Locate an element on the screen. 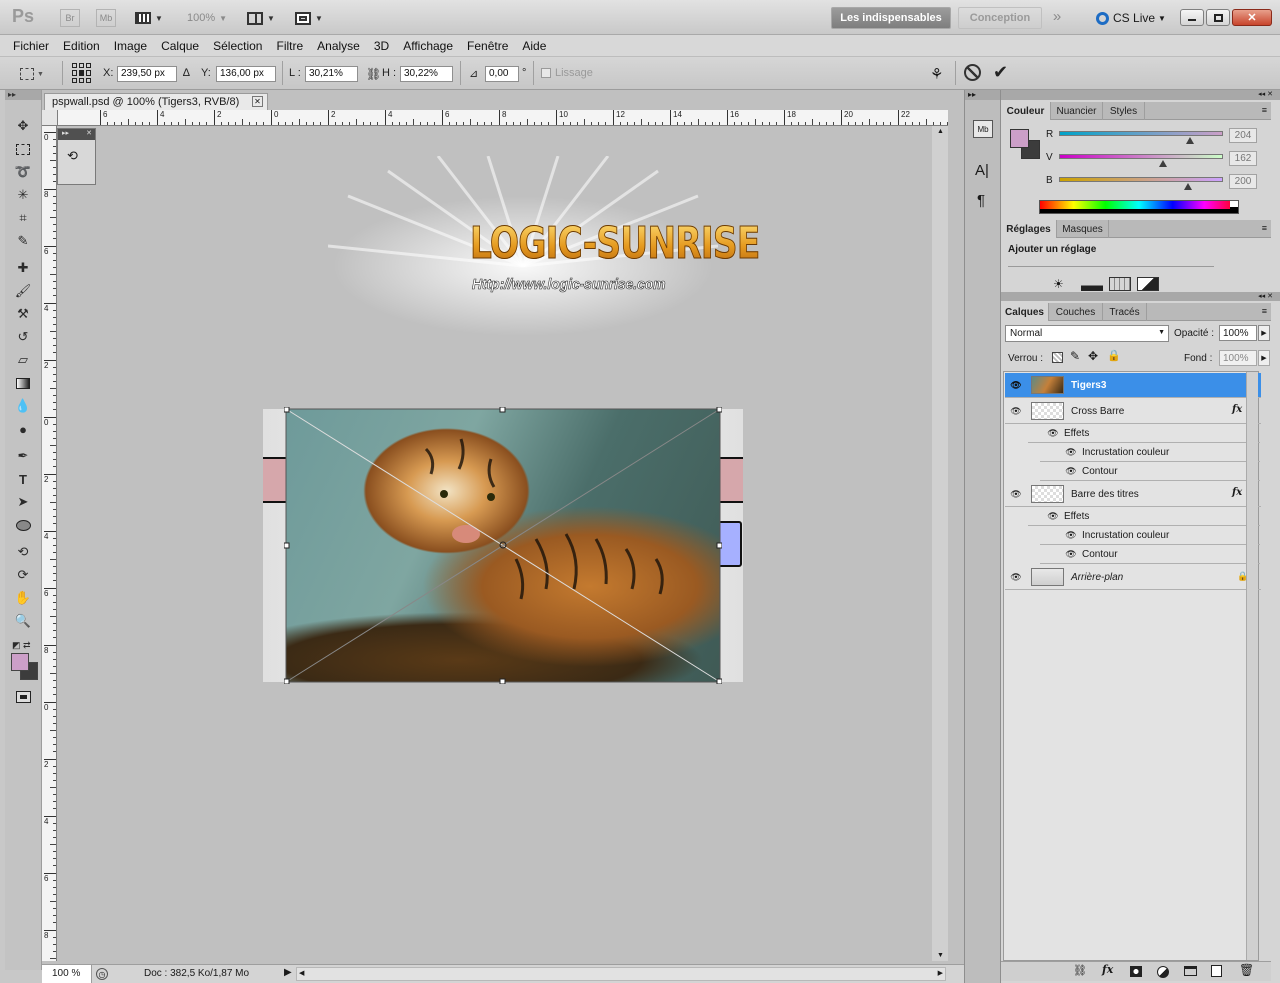  foreground-color-swatch is located at coordinates (20, 662).